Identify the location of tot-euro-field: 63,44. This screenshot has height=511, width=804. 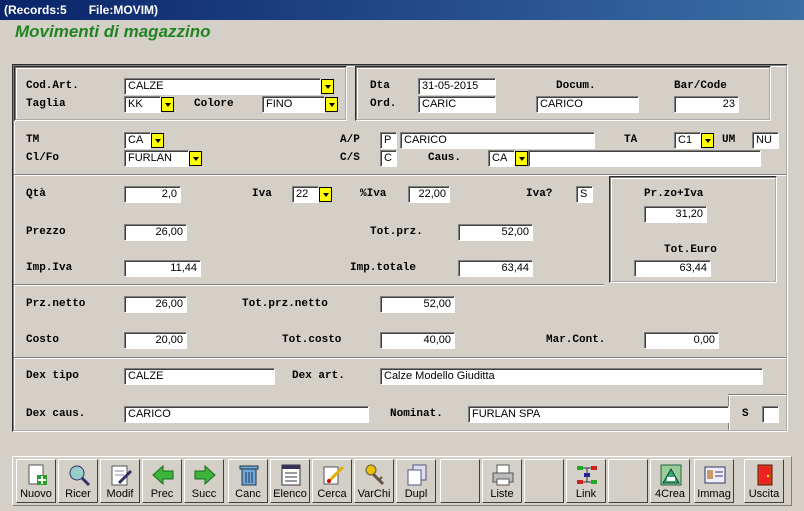
(672, 268).